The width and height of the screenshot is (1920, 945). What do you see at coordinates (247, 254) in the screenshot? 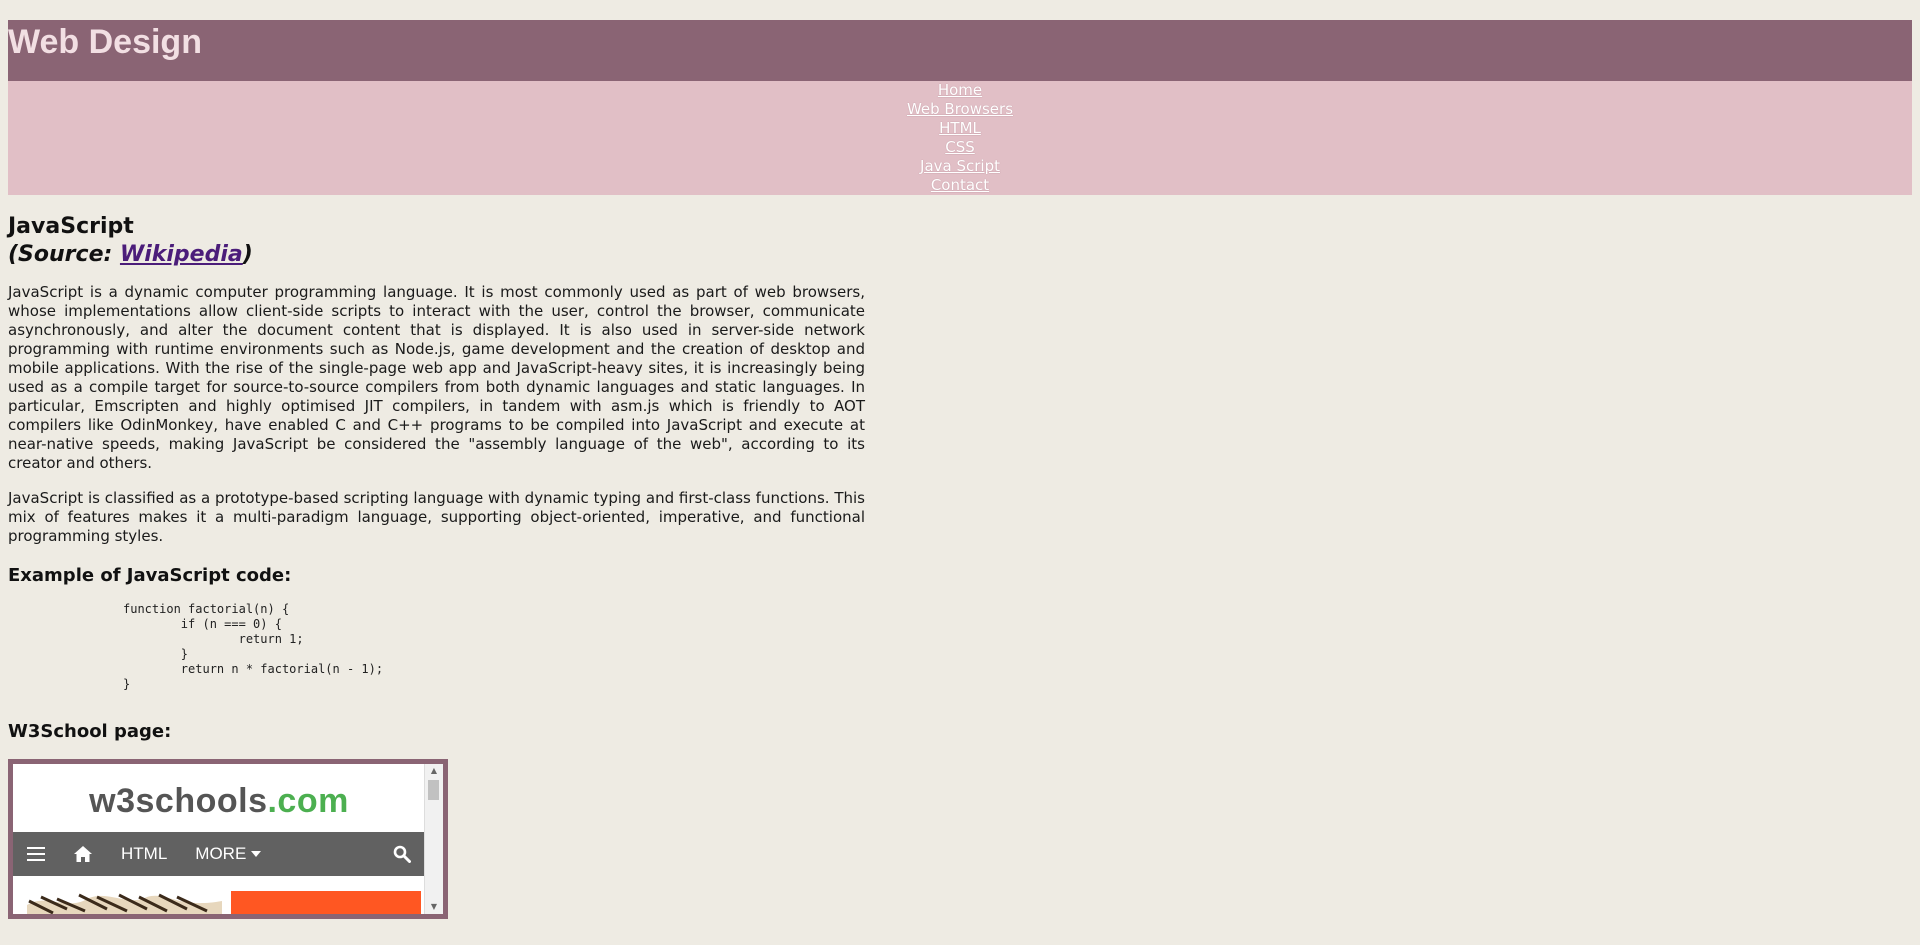
I see `source-suffix: )` at bounding box center [247, 254].